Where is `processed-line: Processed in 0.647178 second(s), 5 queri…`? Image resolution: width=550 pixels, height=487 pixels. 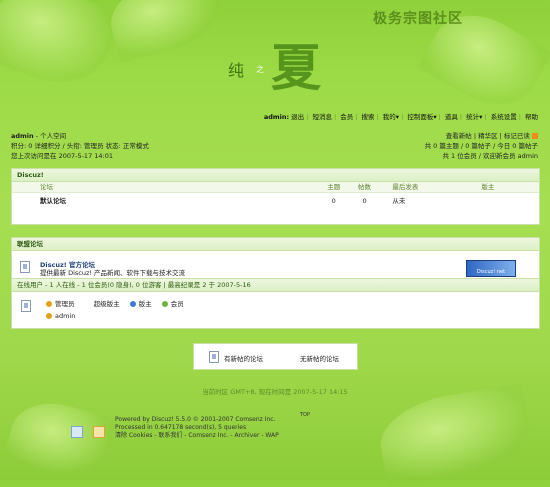 processed-line: Processed in 0.647178 second(s), 5 queri… is located at coordinates (181, 427).